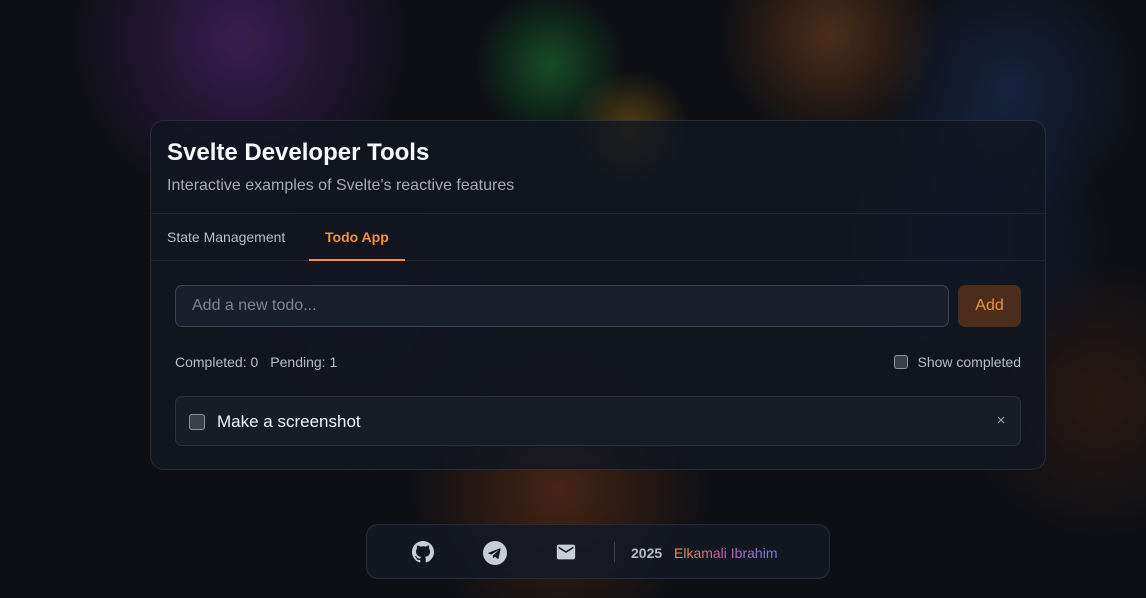 This screenshot has height=598, width=1146. I want to click on completed-count: Completed: 0, so click(217, 362).